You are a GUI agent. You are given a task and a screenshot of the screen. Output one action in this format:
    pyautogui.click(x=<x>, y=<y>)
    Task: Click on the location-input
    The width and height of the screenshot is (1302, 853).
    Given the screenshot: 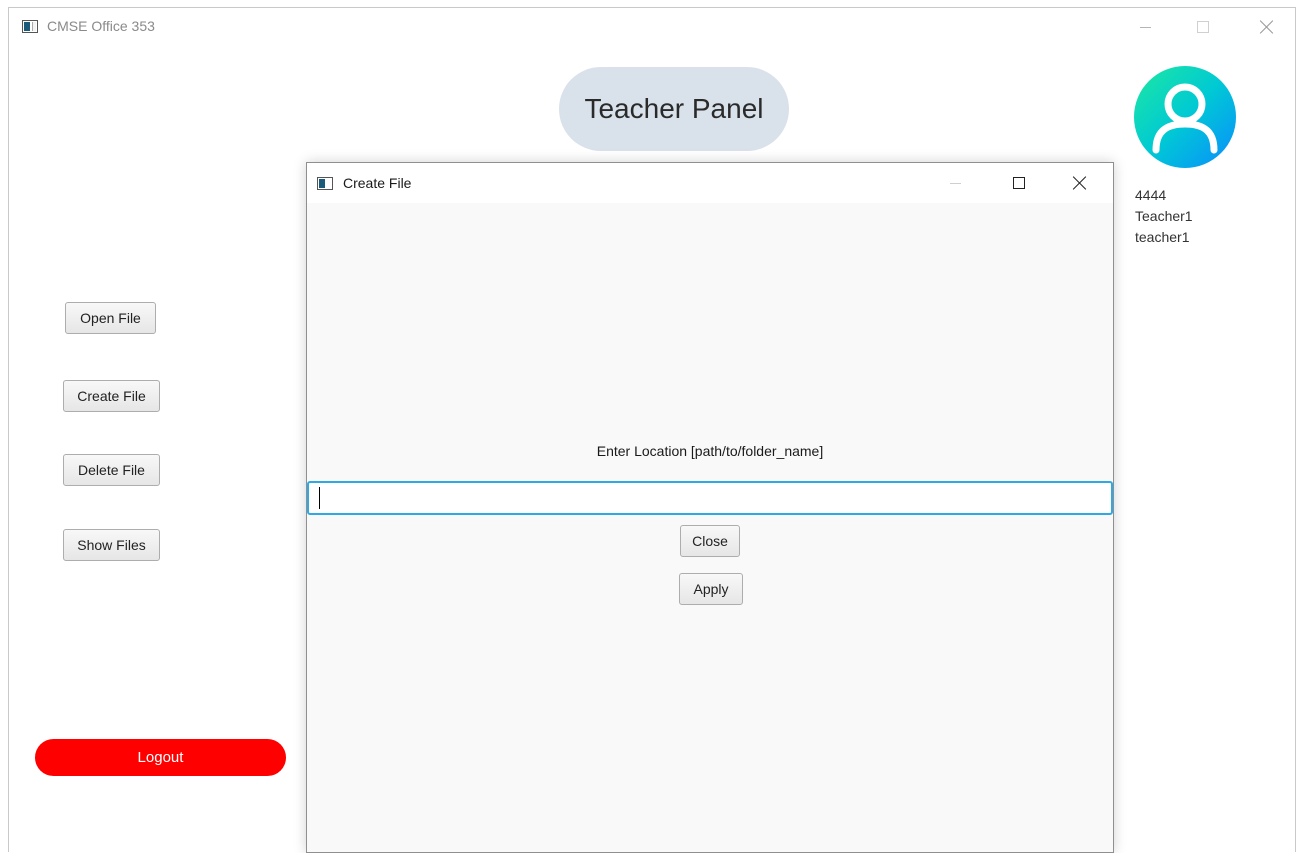 What is the action you would take?
    pyautogui.click(x=710, y=498)
    